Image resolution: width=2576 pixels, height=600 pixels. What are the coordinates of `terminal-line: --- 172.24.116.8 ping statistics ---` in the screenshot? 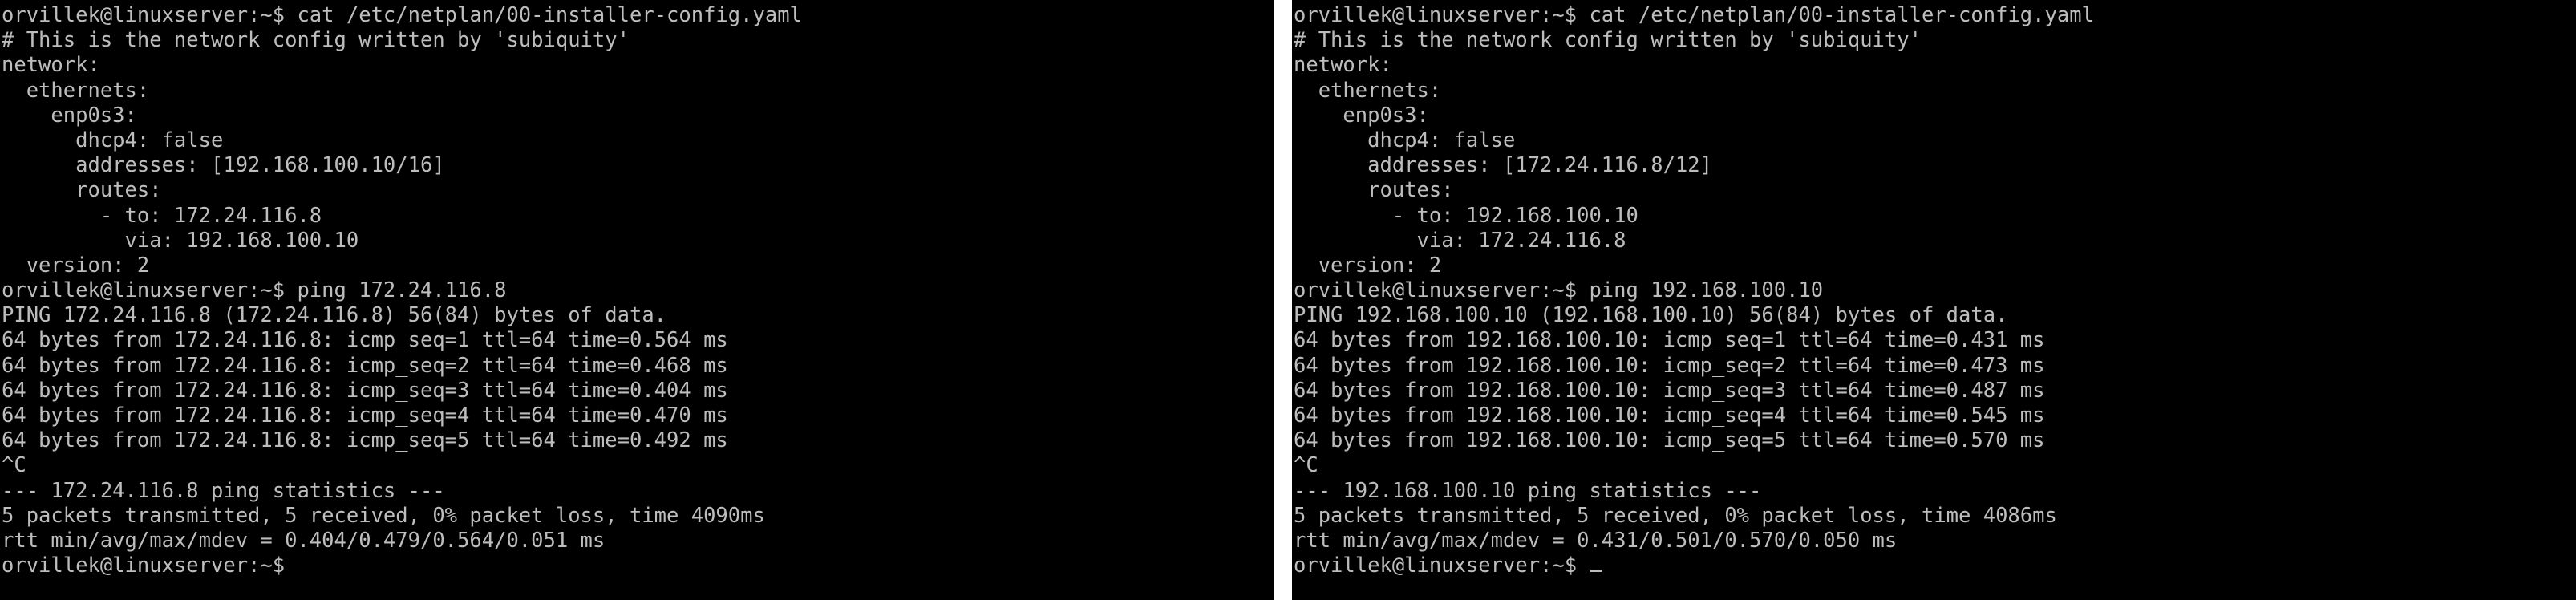 It's located at (224, 490).